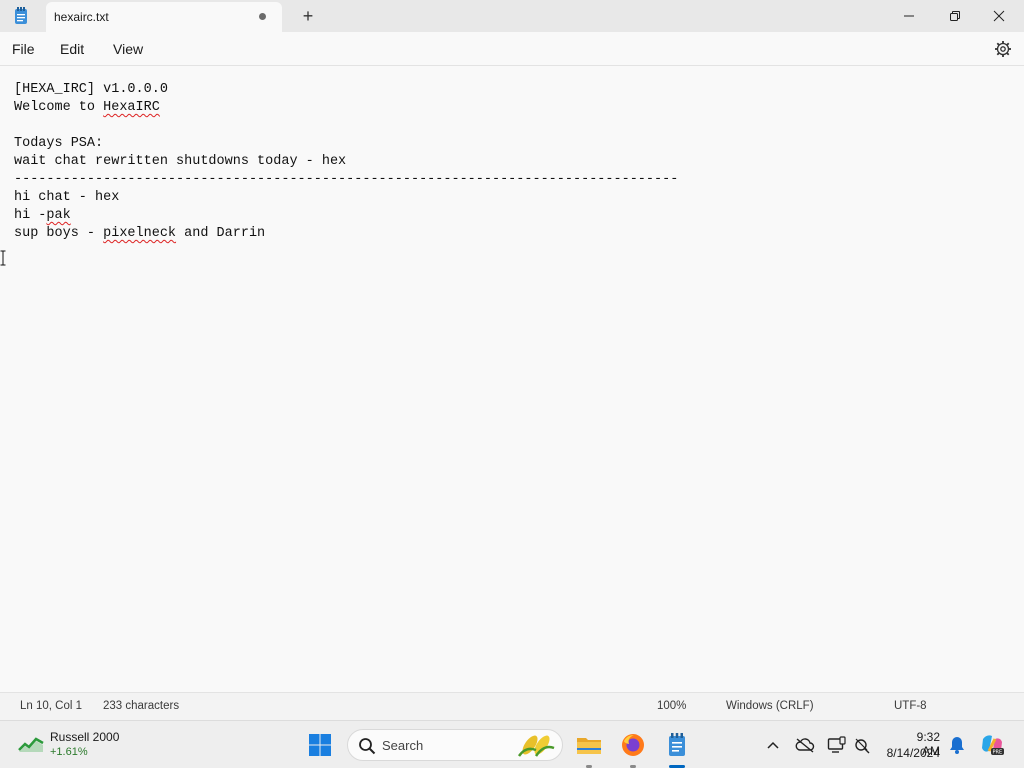 This screenshot has width=1024, height=768. I want to click on menu-file: File, so click(23, 49).